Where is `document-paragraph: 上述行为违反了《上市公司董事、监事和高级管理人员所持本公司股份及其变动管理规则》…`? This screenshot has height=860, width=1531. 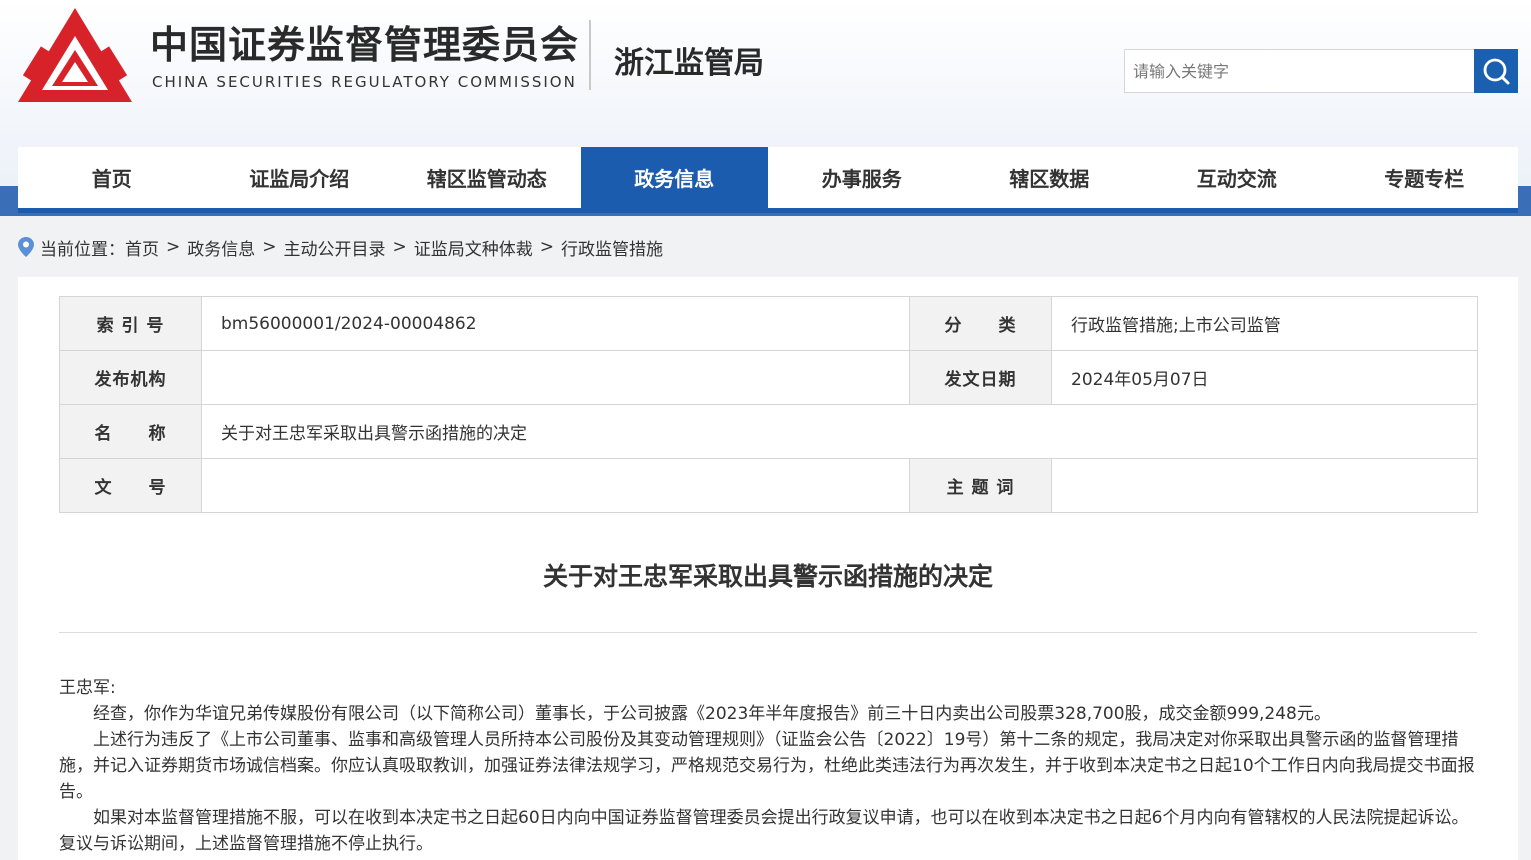 document-paragraph: 上述行为违反了《上市公司董事、监事和高级管理人员所持本公司股份及其变动管理规则》… is located at coordinates (767, 766).